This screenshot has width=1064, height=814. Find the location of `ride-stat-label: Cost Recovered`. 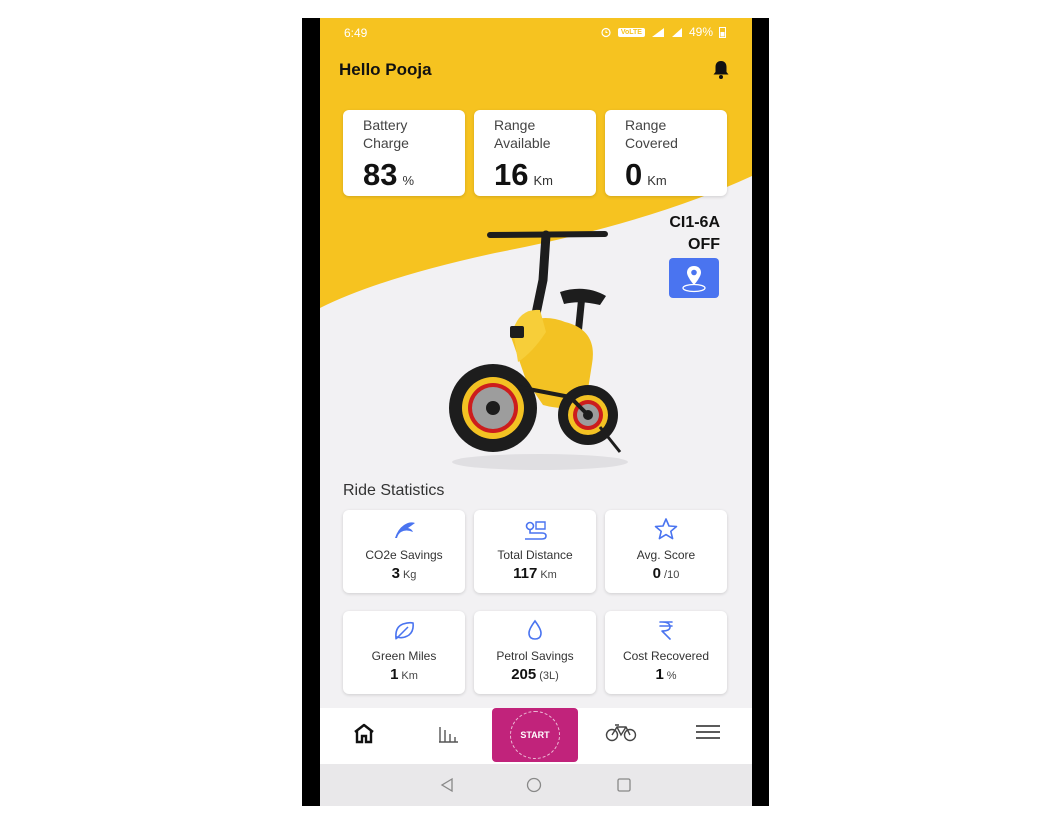

ride-stat-label: Cost Recovered is located at coordinates (666, 656).